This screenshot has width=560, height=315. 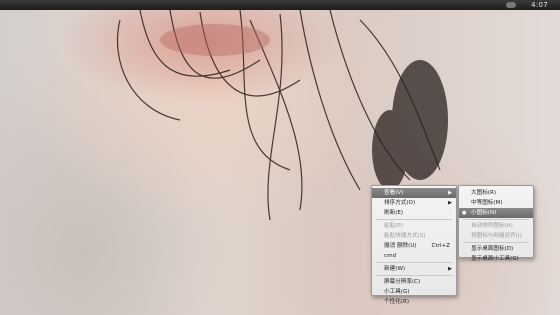 What do you see at coordinates (280, 5) in the screenshot?
I see `top-panel: 4:07` at bounding box center [280, 5].